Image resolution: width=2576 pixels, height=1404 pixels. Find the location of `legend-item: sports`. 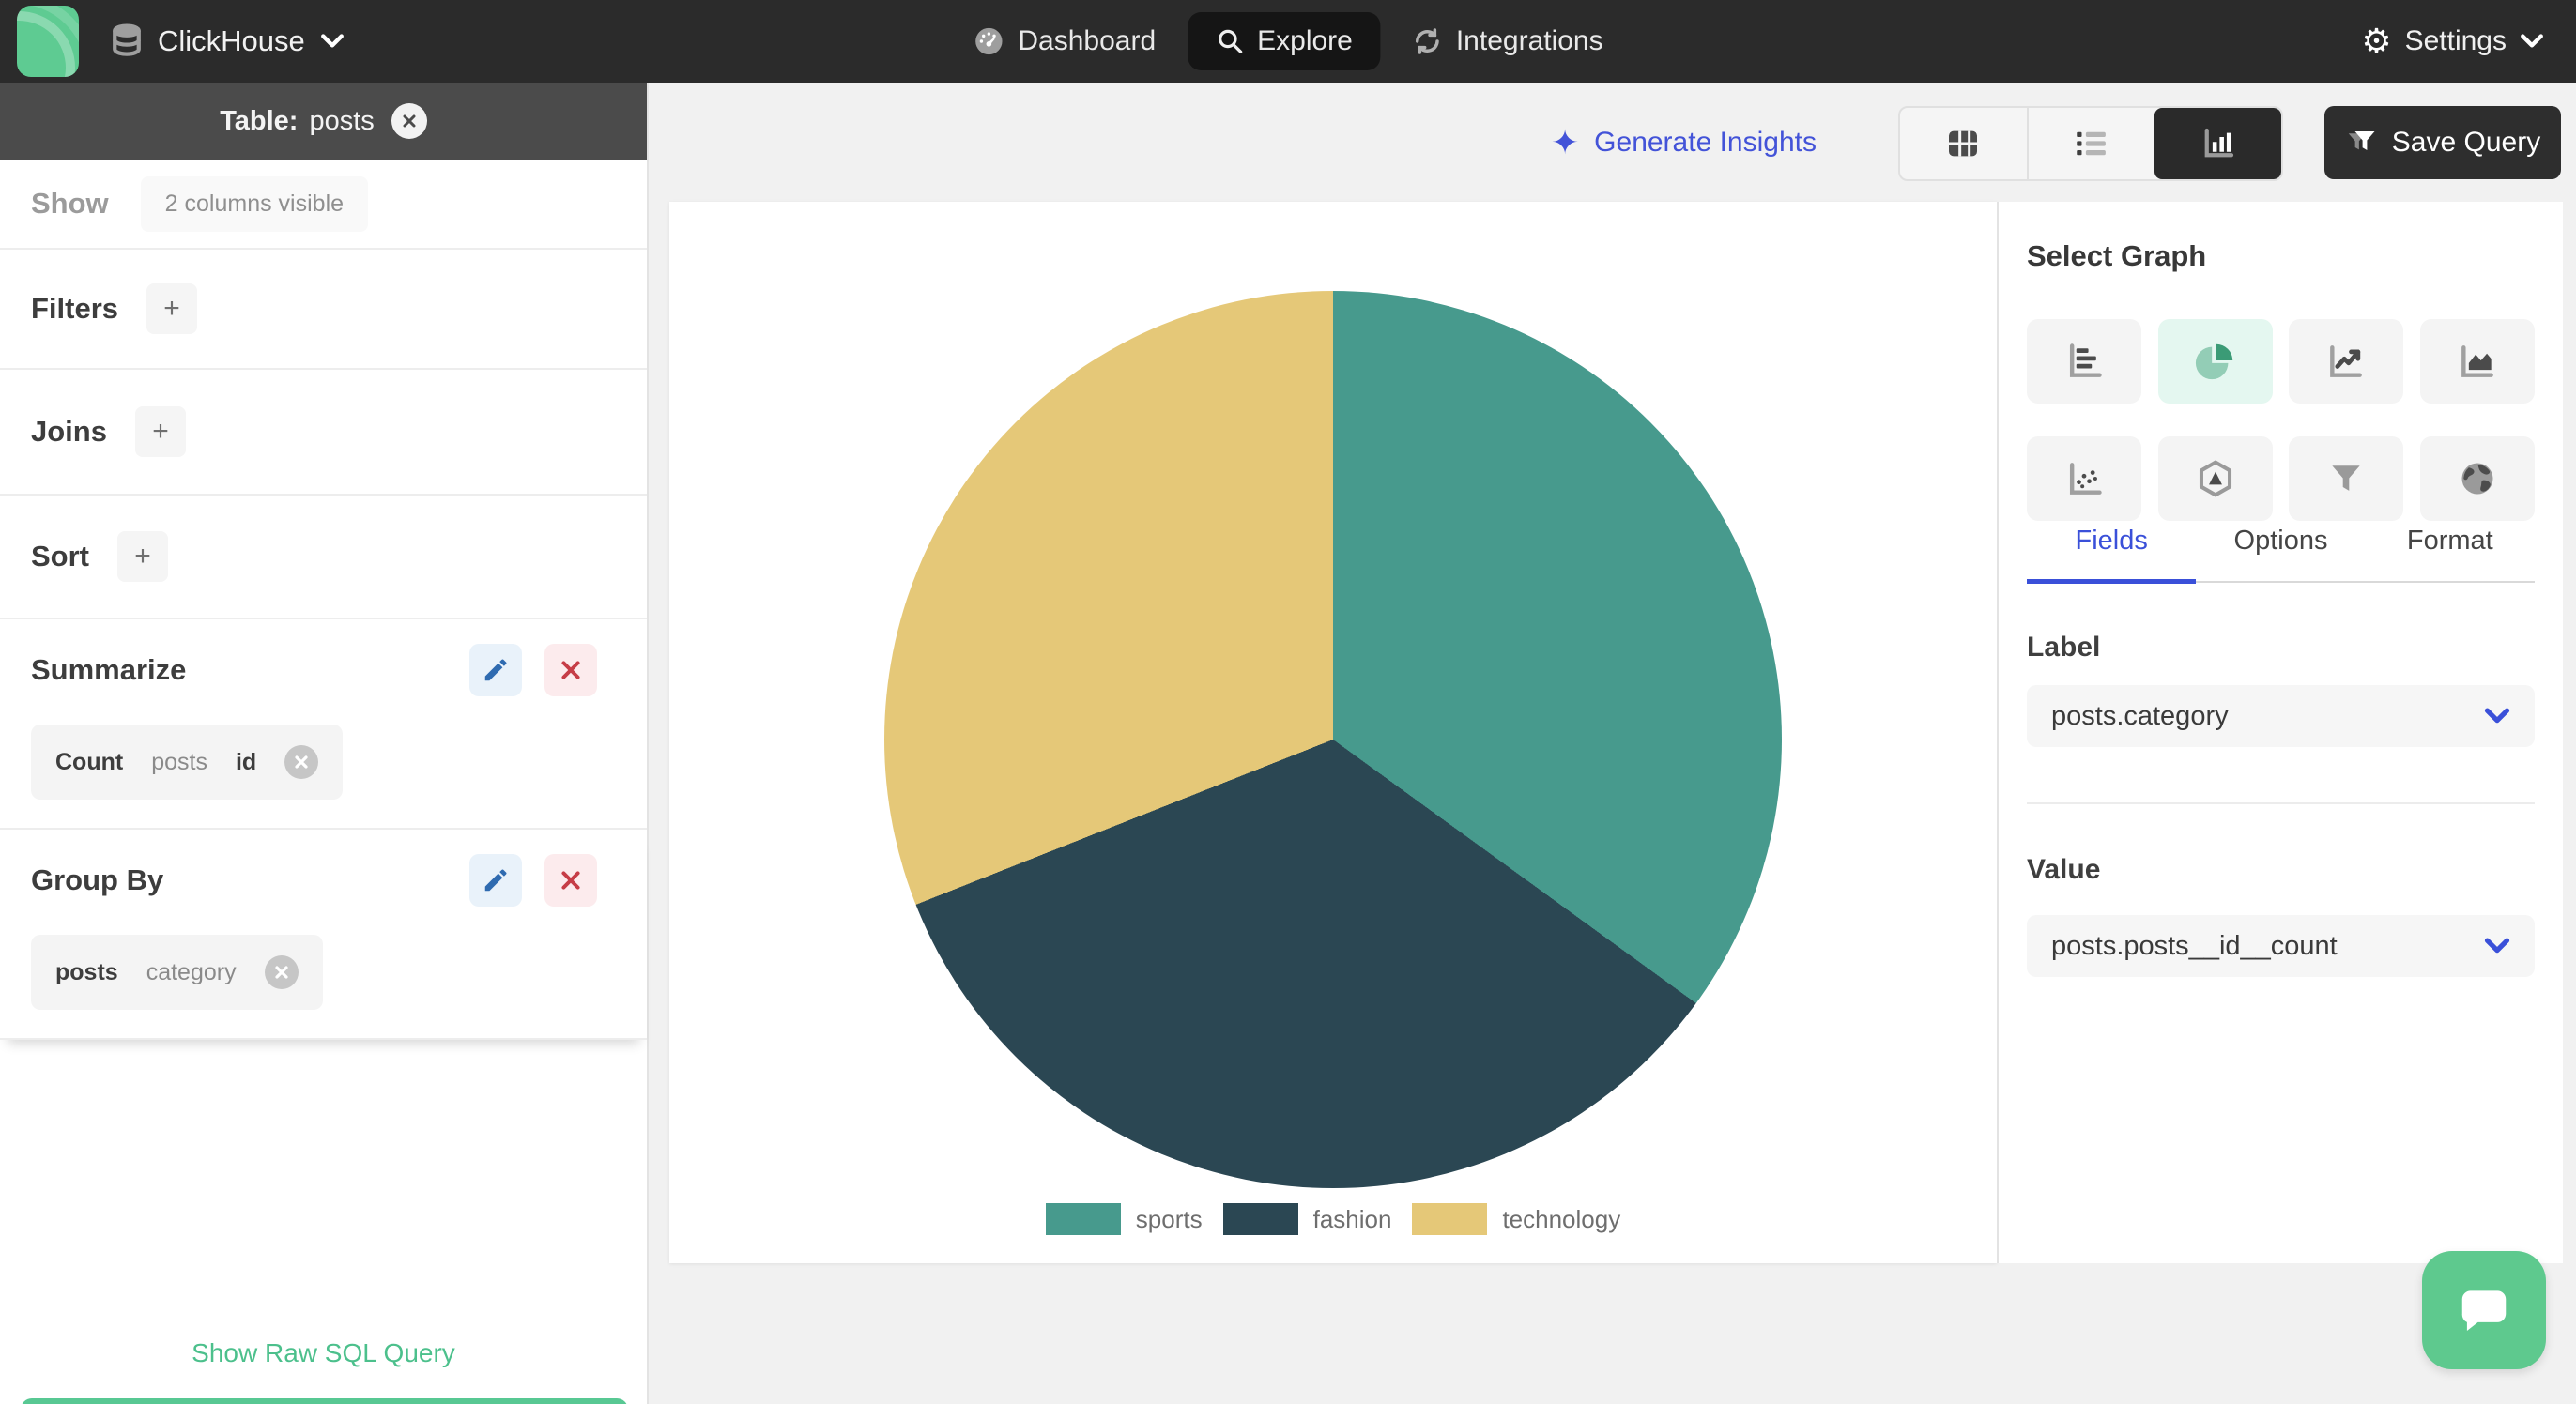

legend-item: sports is located at coordinates (1124, 1219).